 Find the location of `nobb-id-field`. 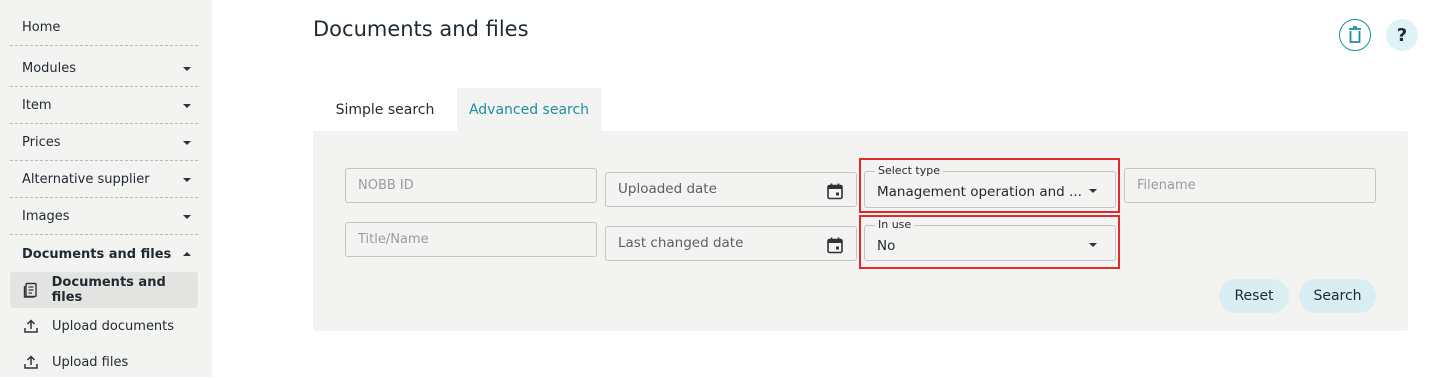

nobb-id-field is located at coordinates (471, 185).